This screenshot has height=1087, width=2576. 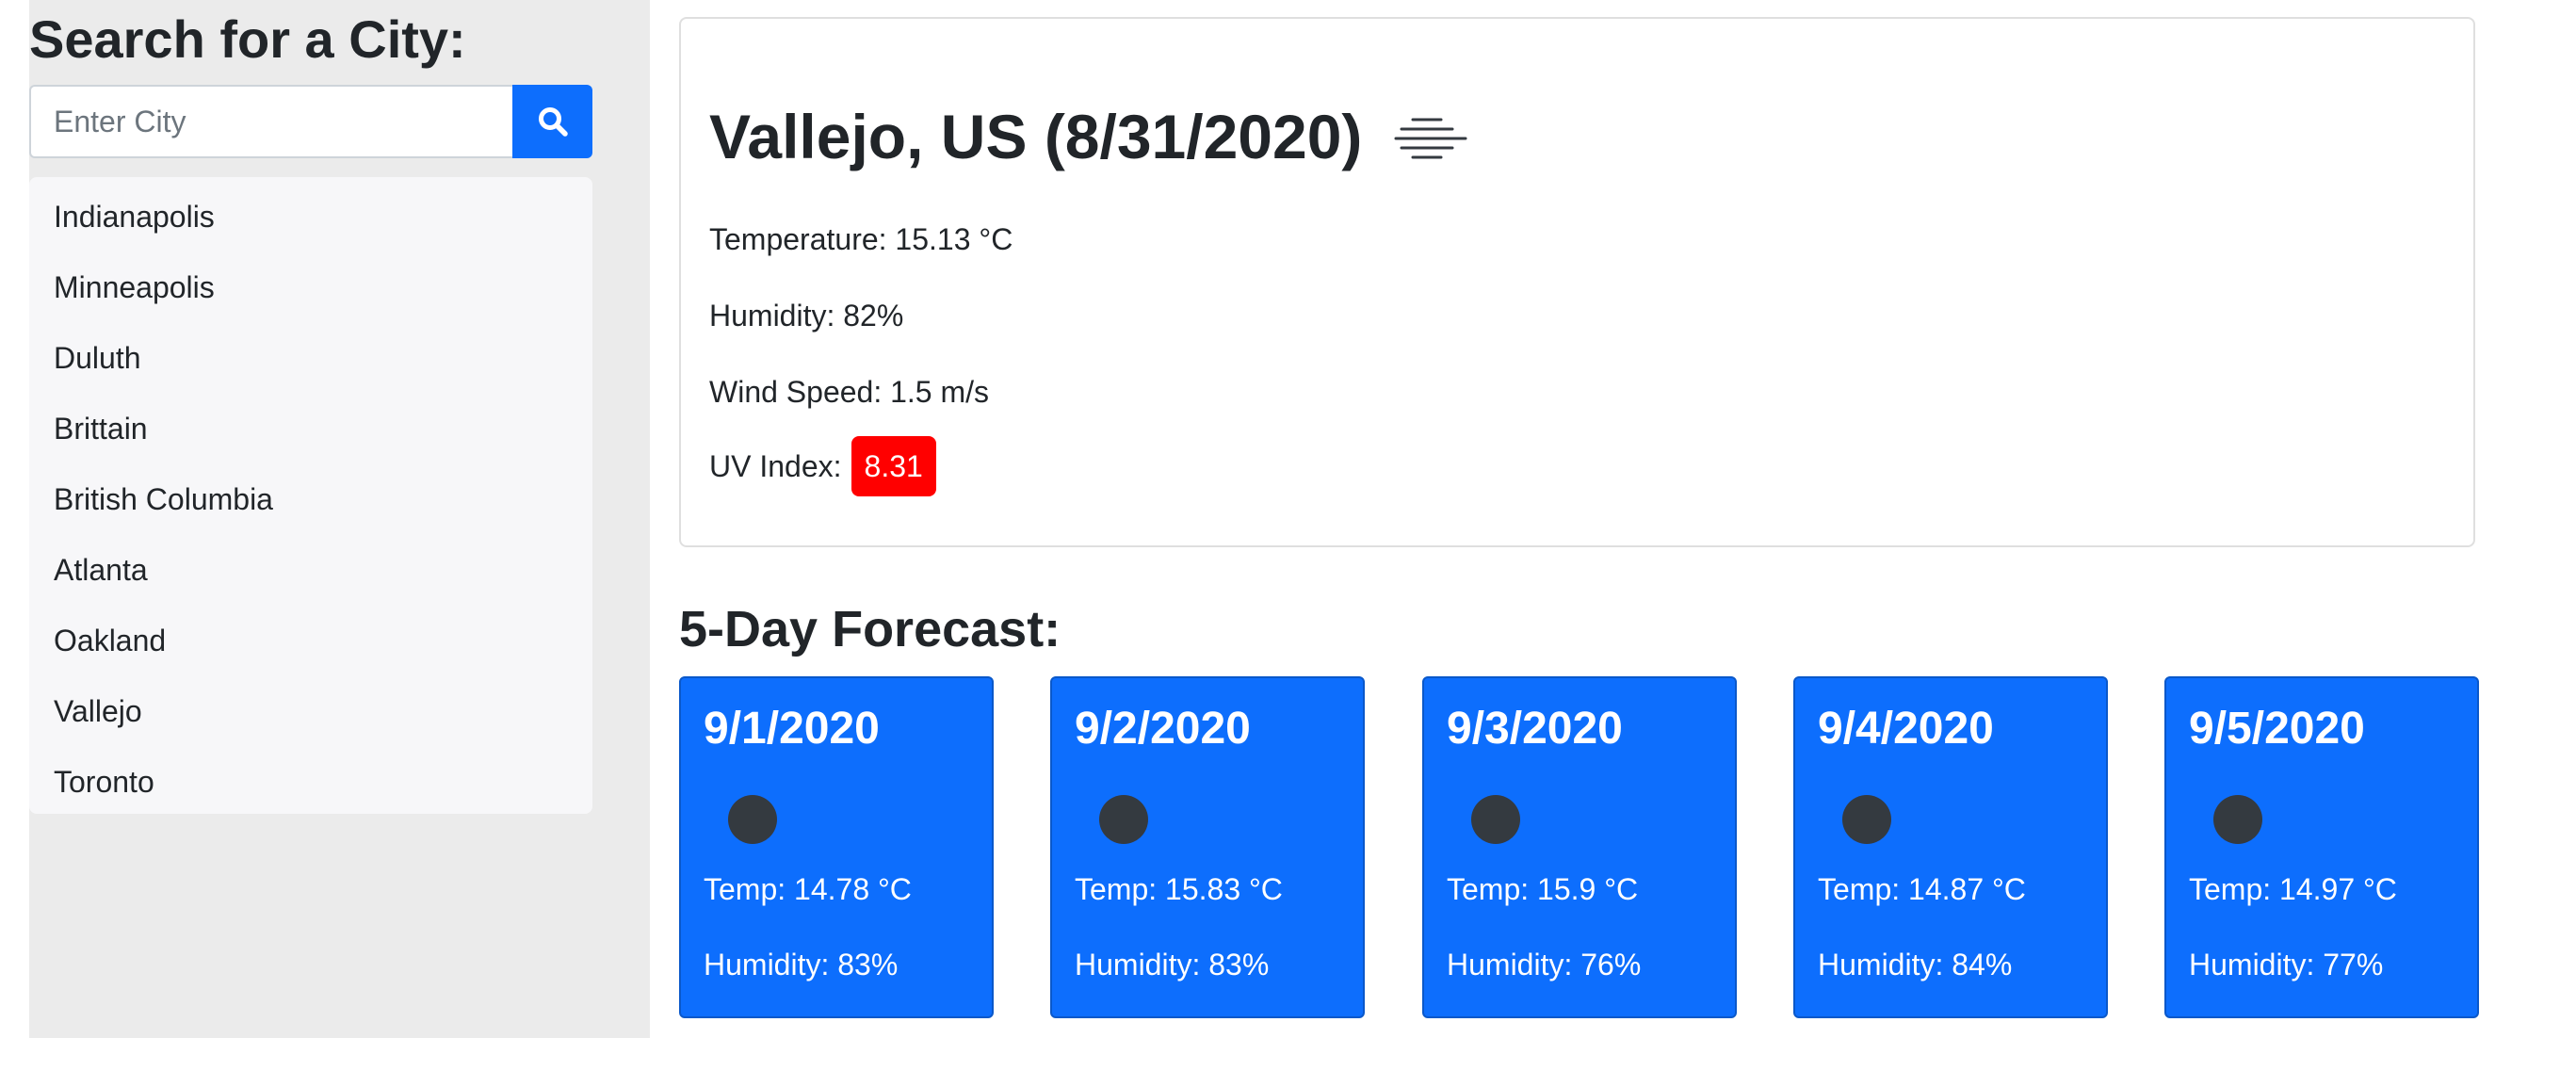 I want to click on search-button, so click(x=552, y=121).